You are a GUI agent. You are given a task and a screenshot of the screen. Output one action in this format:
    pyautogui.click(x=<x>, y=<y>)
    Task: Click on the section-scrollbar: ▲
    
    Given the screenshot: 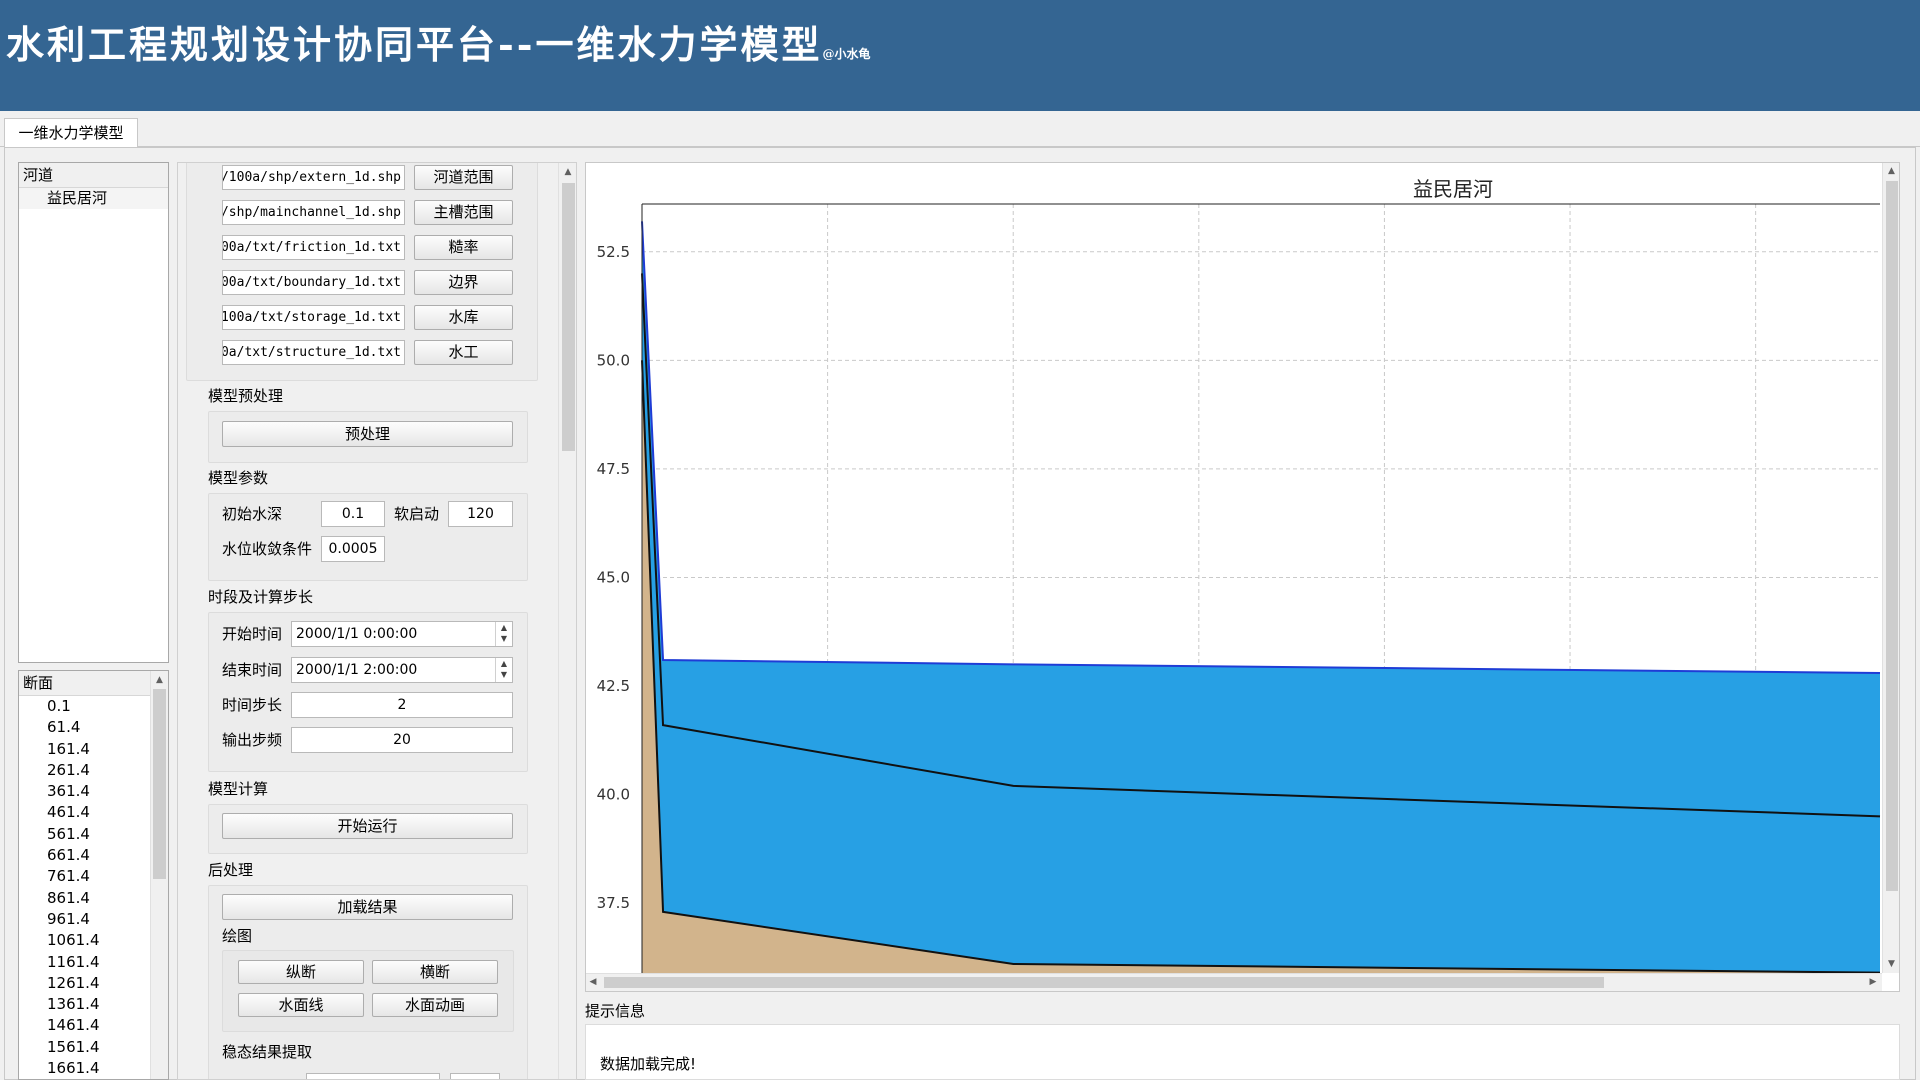 What is the action you would take?
    pyautogui.click(x=159, y=875)
    